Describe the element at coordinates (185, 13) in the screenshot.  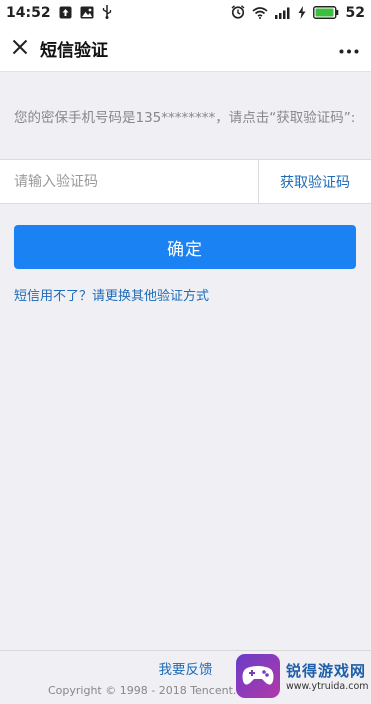
I see `status-bar: 14:52 52` at that location.